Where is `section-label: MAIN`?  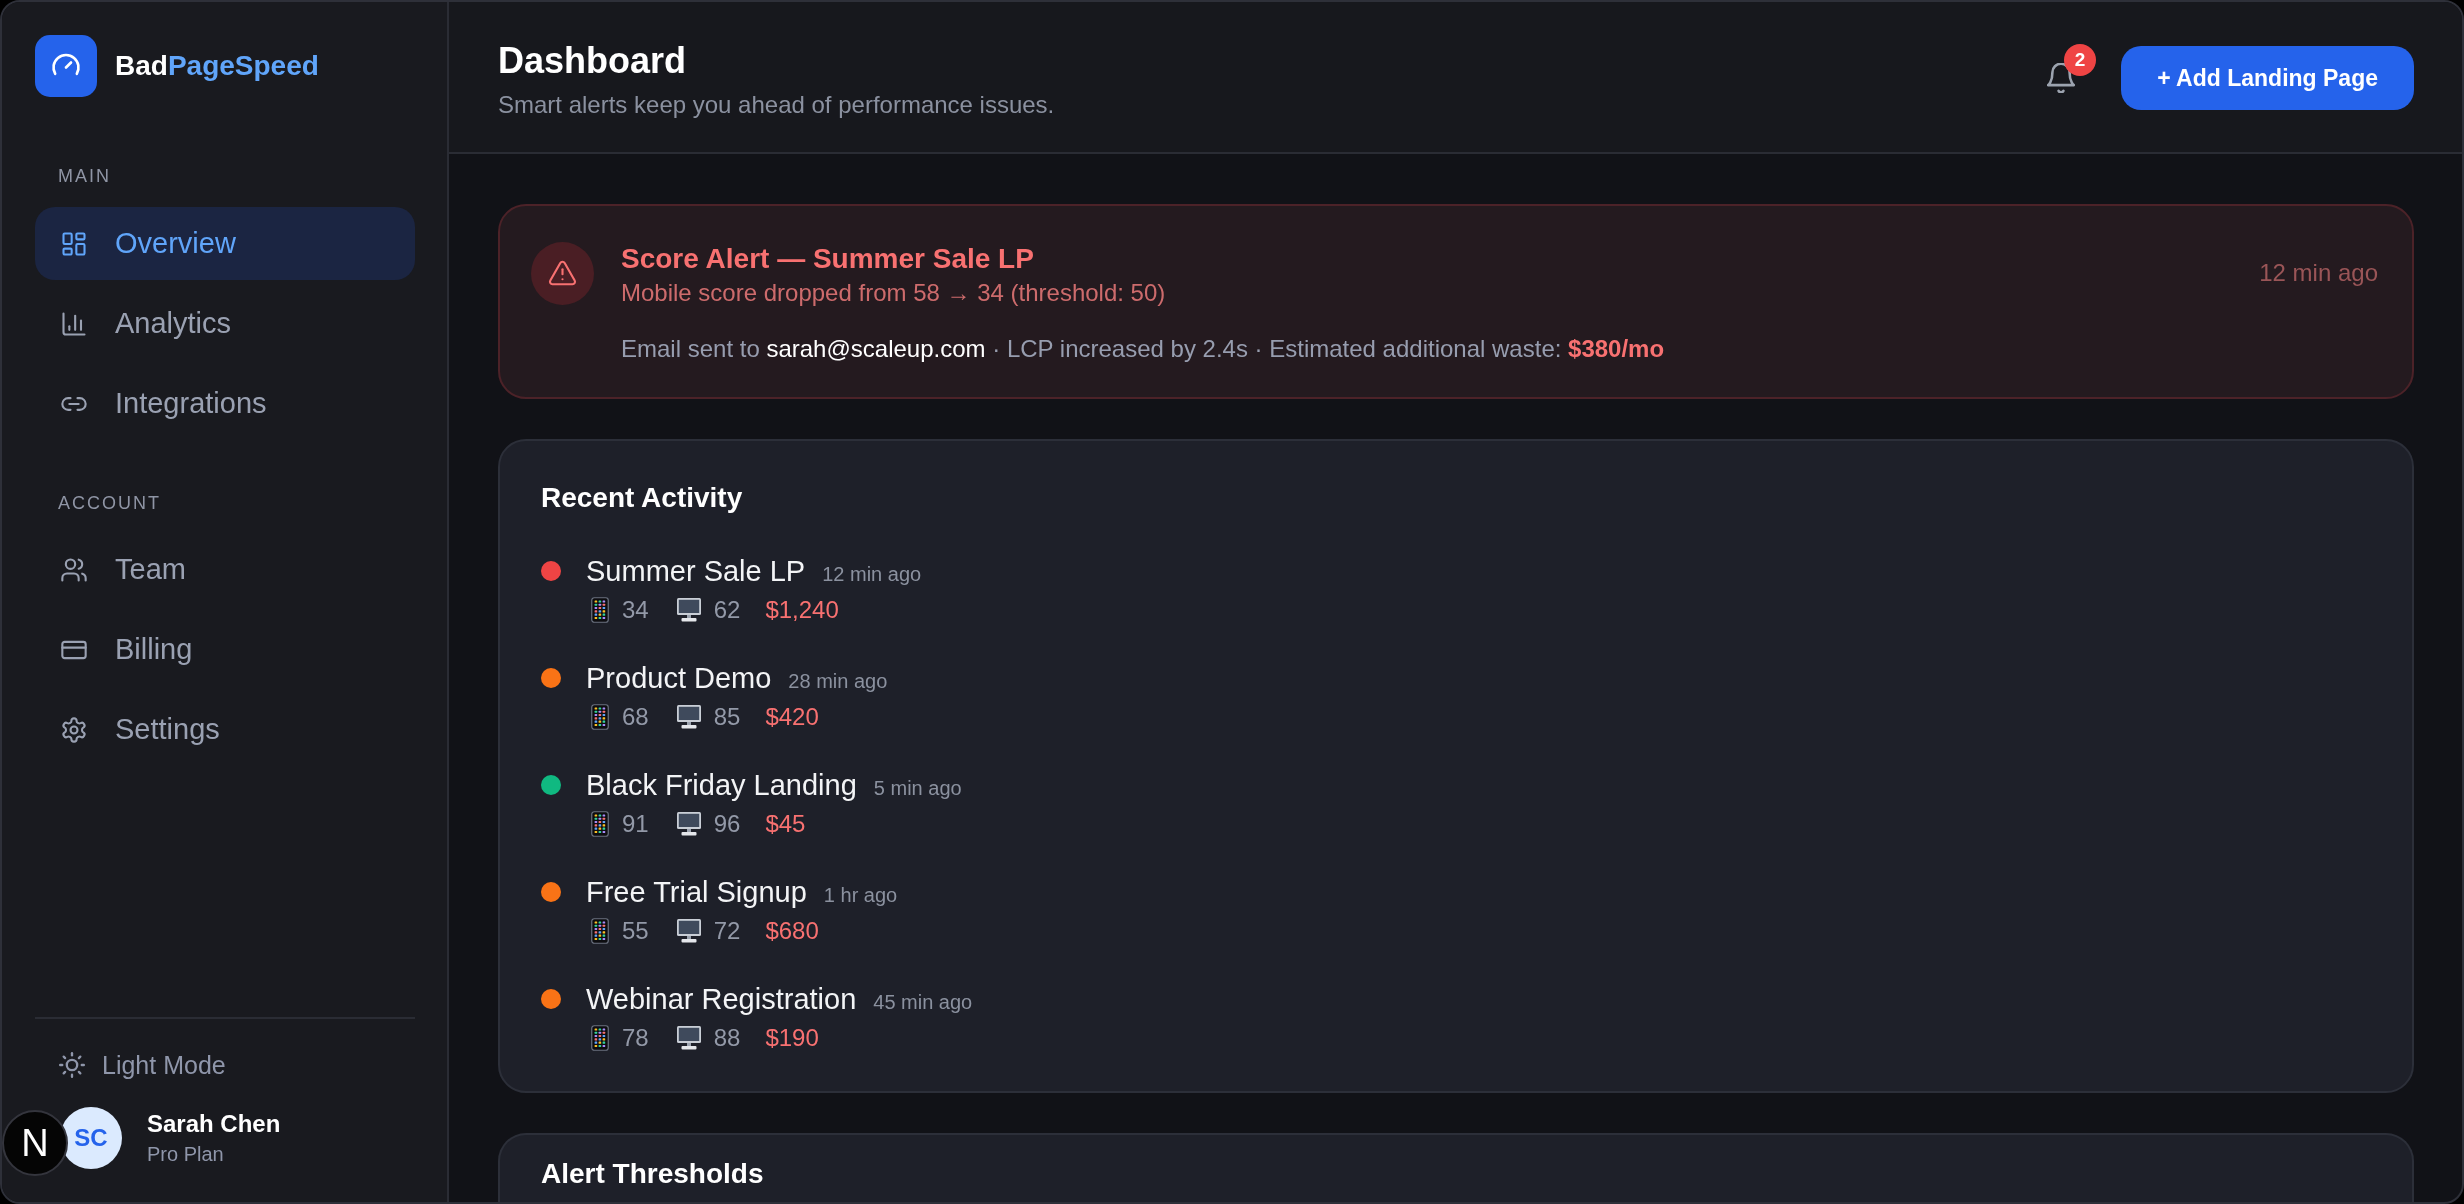 section-label: MAIN is located at coordinates (84, 176).